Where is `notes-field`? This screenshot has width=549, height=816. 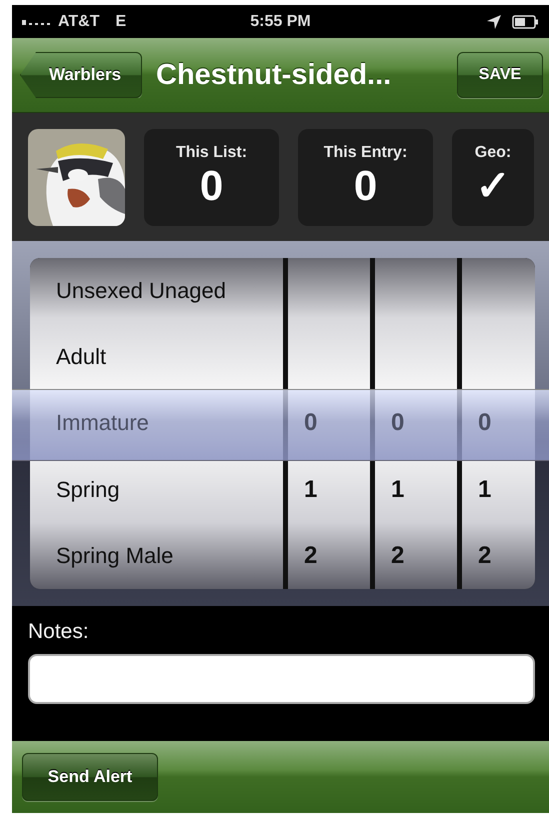
notes-field is located at coordinates (281, 679).